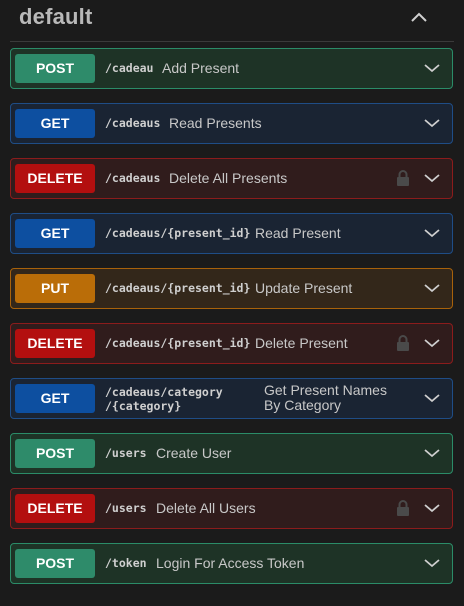  I want to click on endpoint-summary: Get Present Names By Category, so click(325, 397).